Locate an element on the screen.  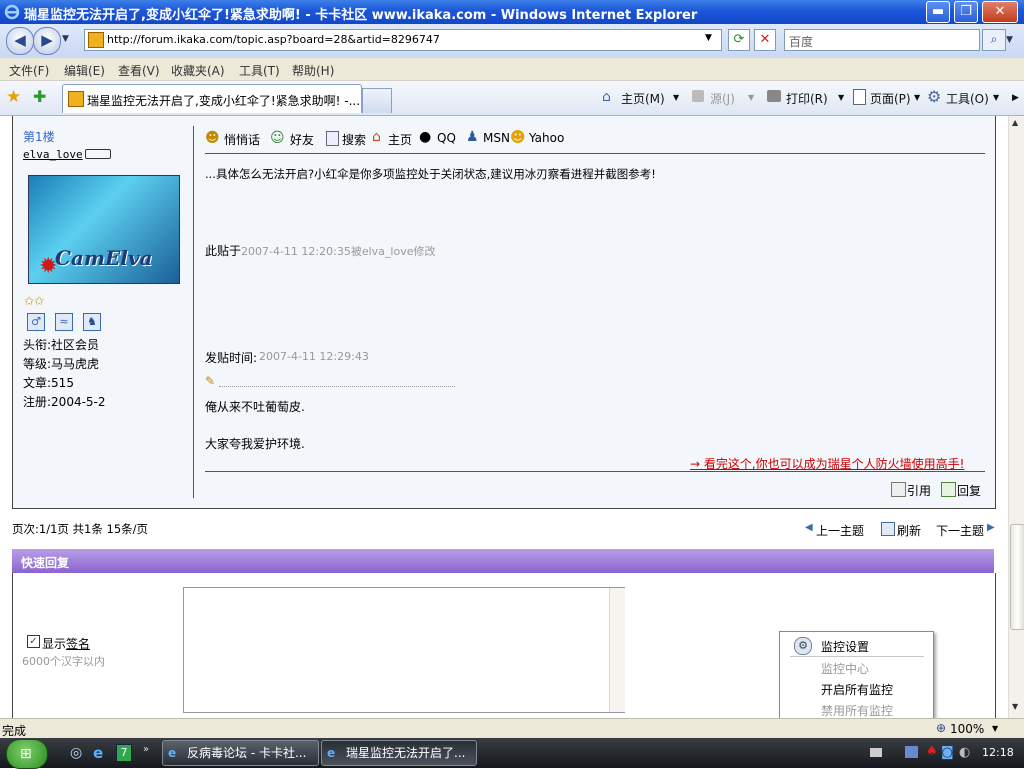
page-icon is located at coordinates (859, 97).